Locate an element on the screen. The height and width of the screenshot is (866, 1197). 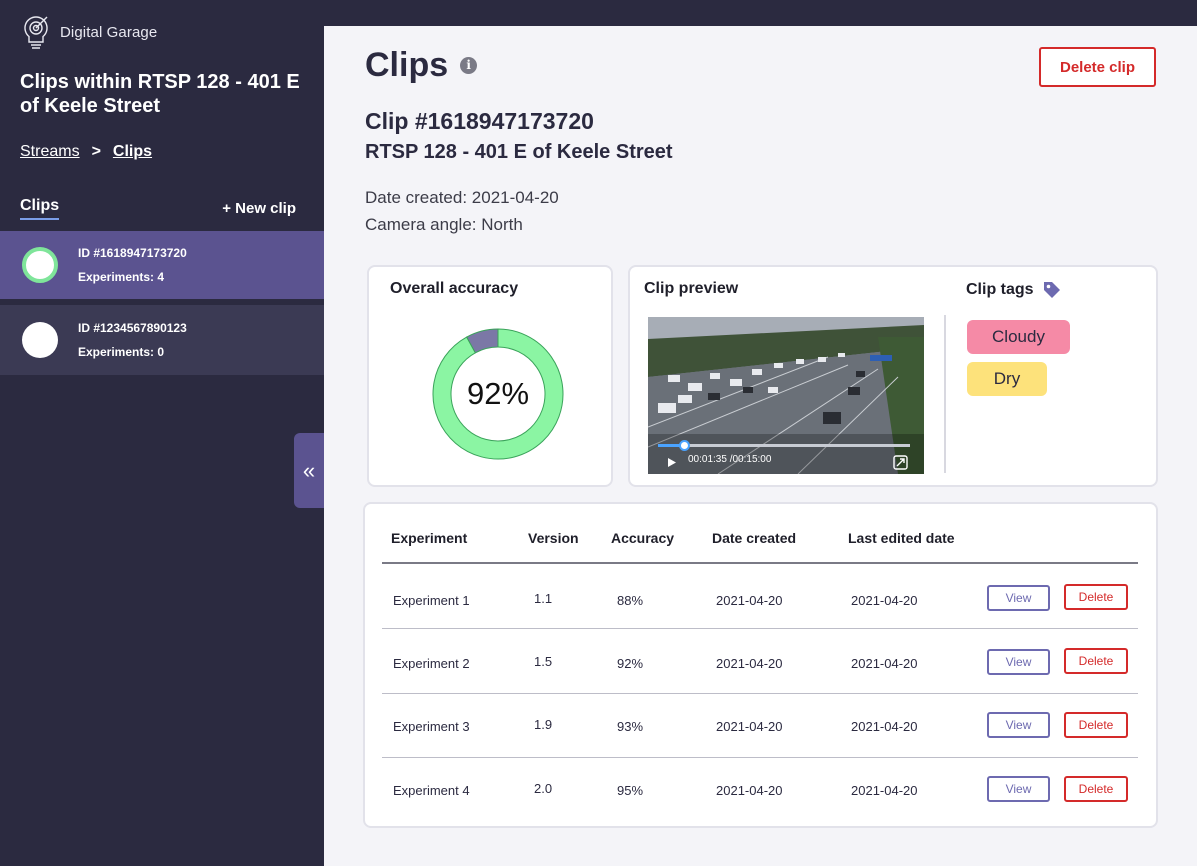
cell-version: 1.9 is located at coordinates (543, 724).